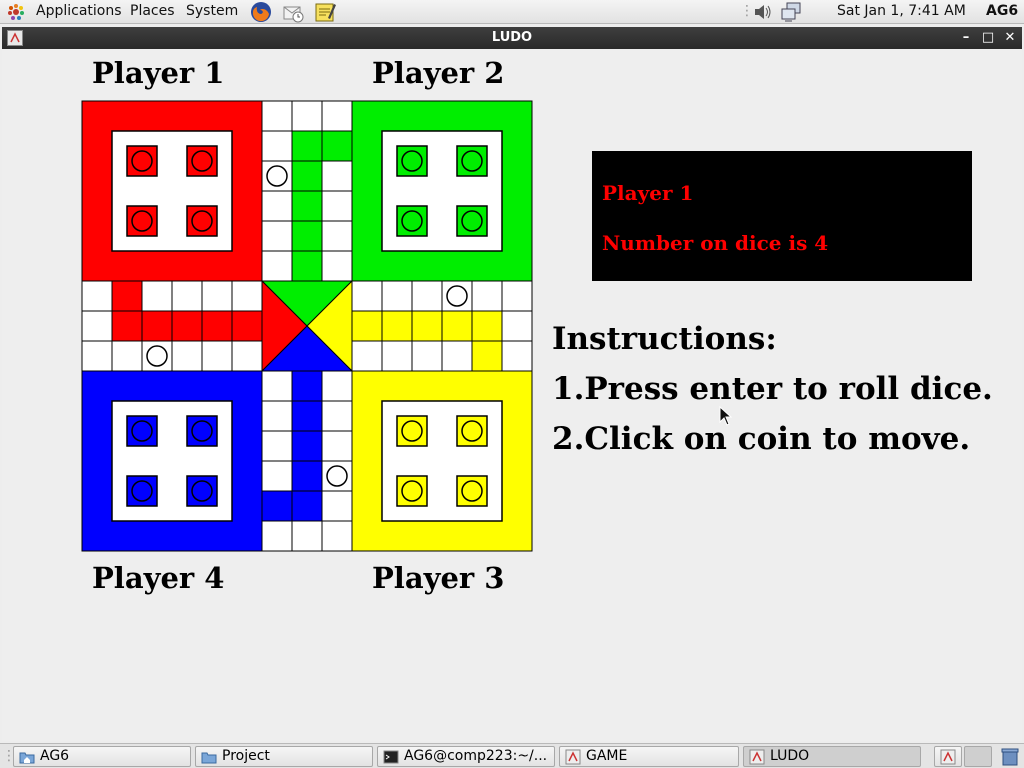 Image resolution: width=1024 pixels, height=768 pixels. Describe the element at coordinates (79, 11) in the screenshot. I see `applications-menu: Applications` at that location.